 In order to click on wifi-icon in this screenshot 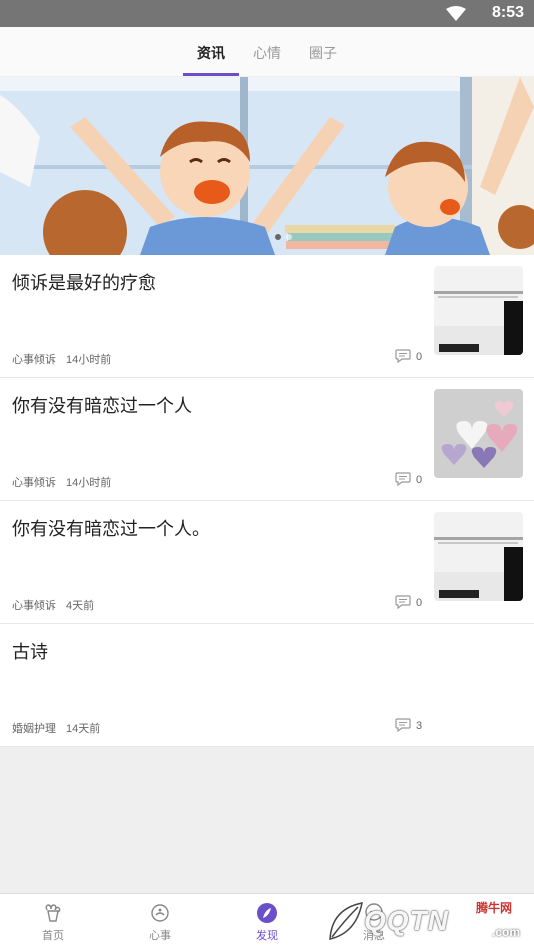, I will do `click(456, 13)`.